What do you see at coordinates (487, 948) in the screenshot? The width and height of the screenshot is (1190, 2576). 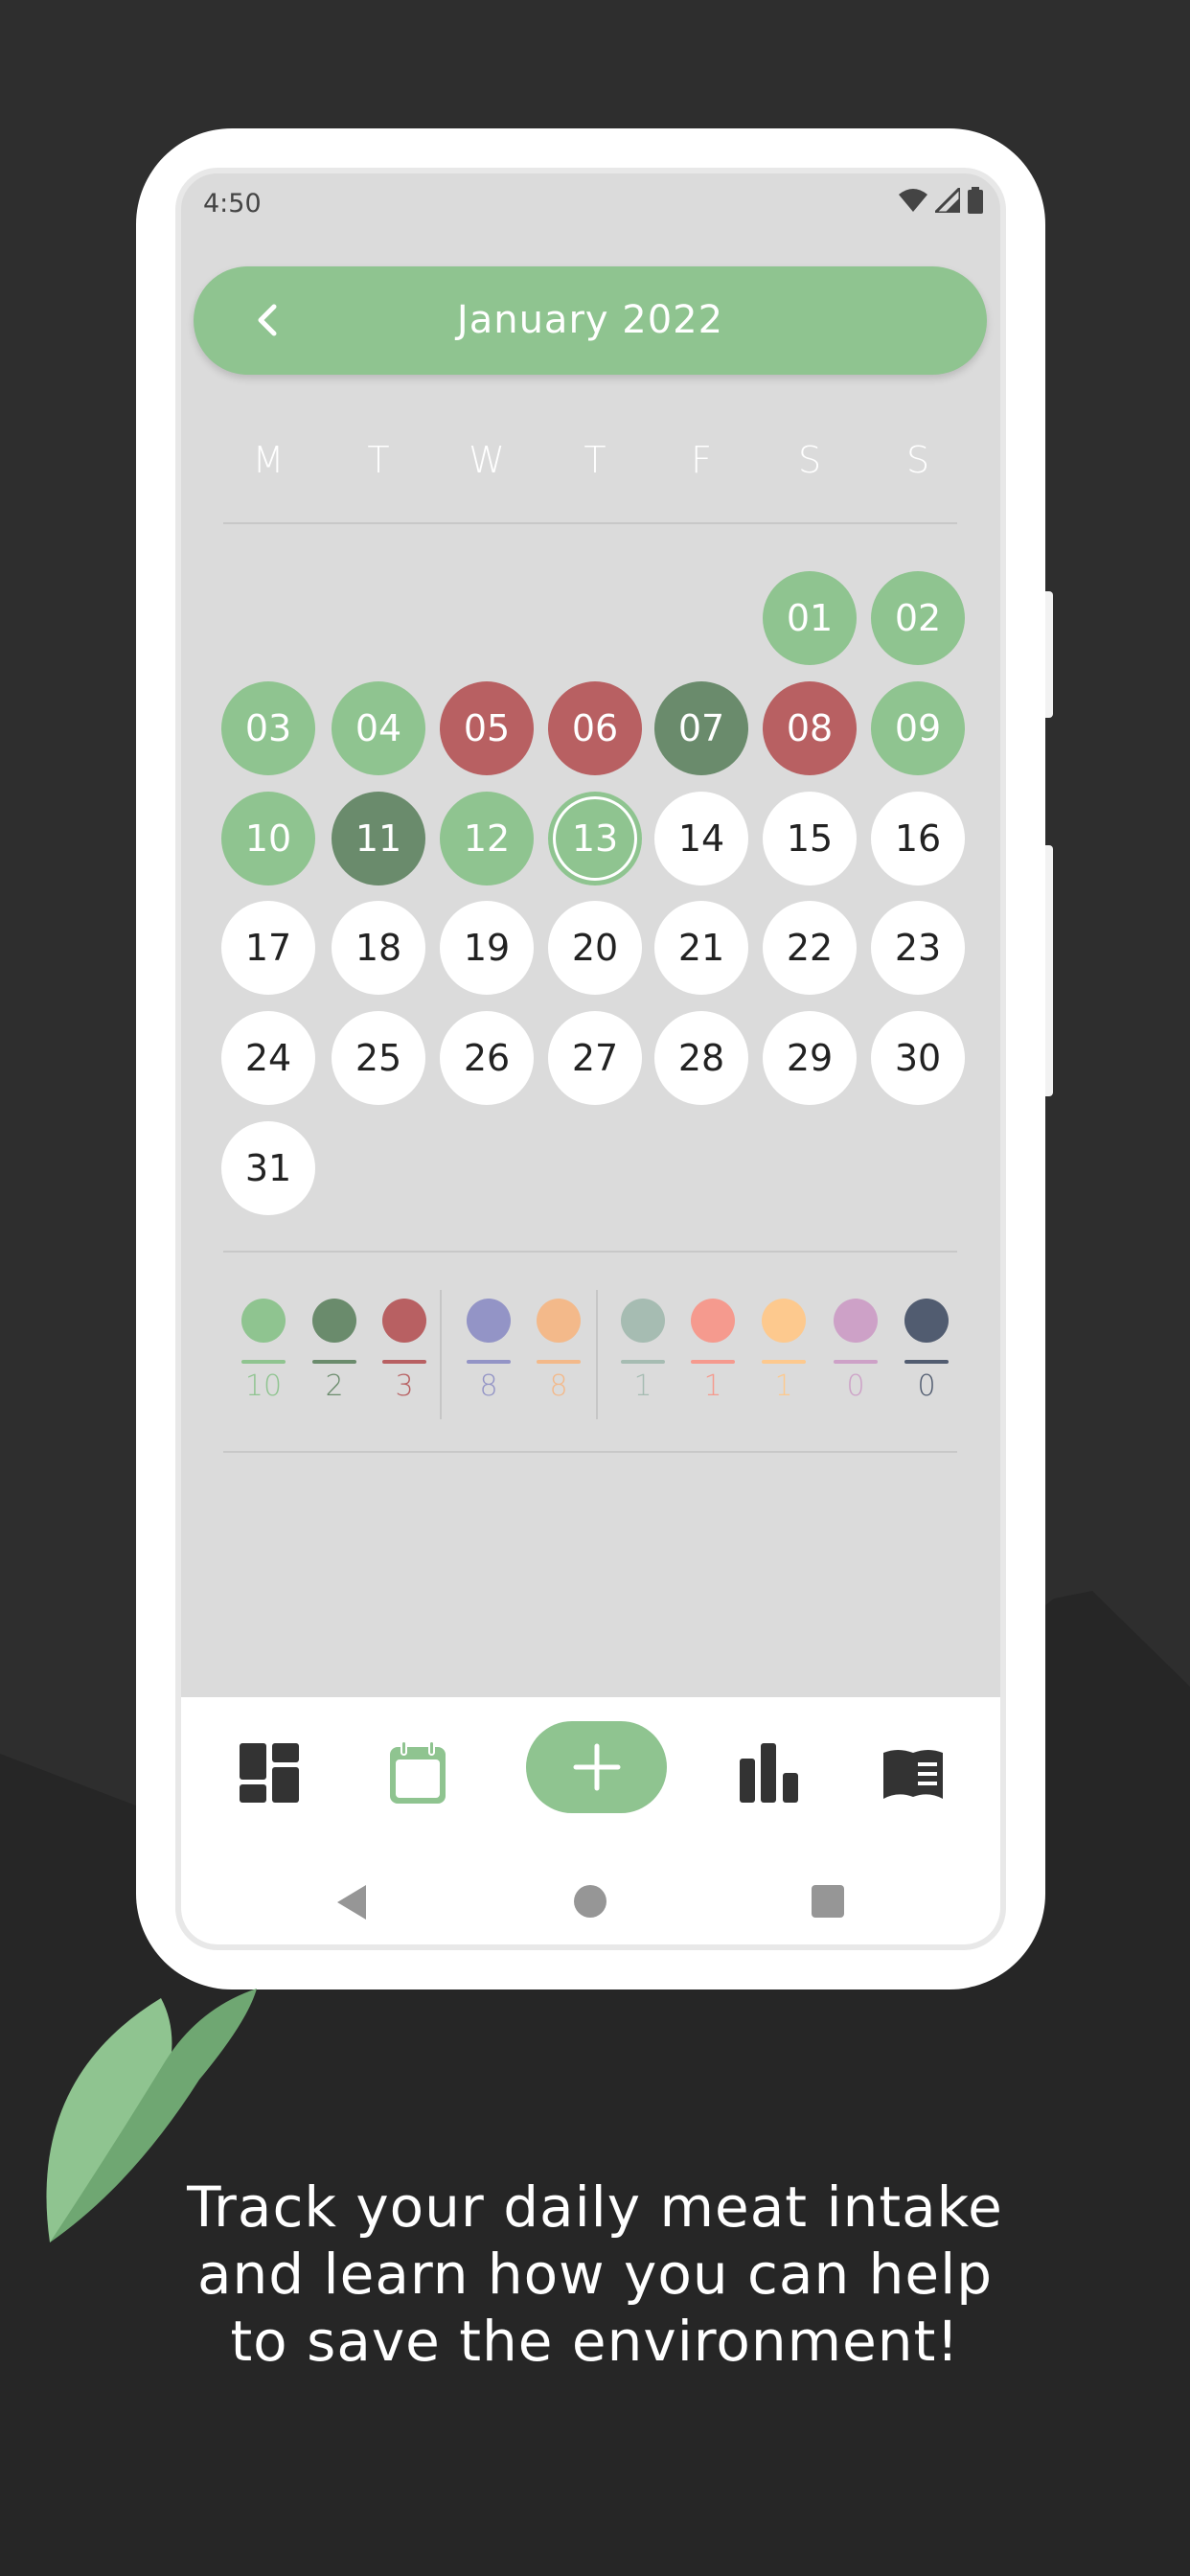 I see `calendar-day: 19` at bounding box center [487, 948].